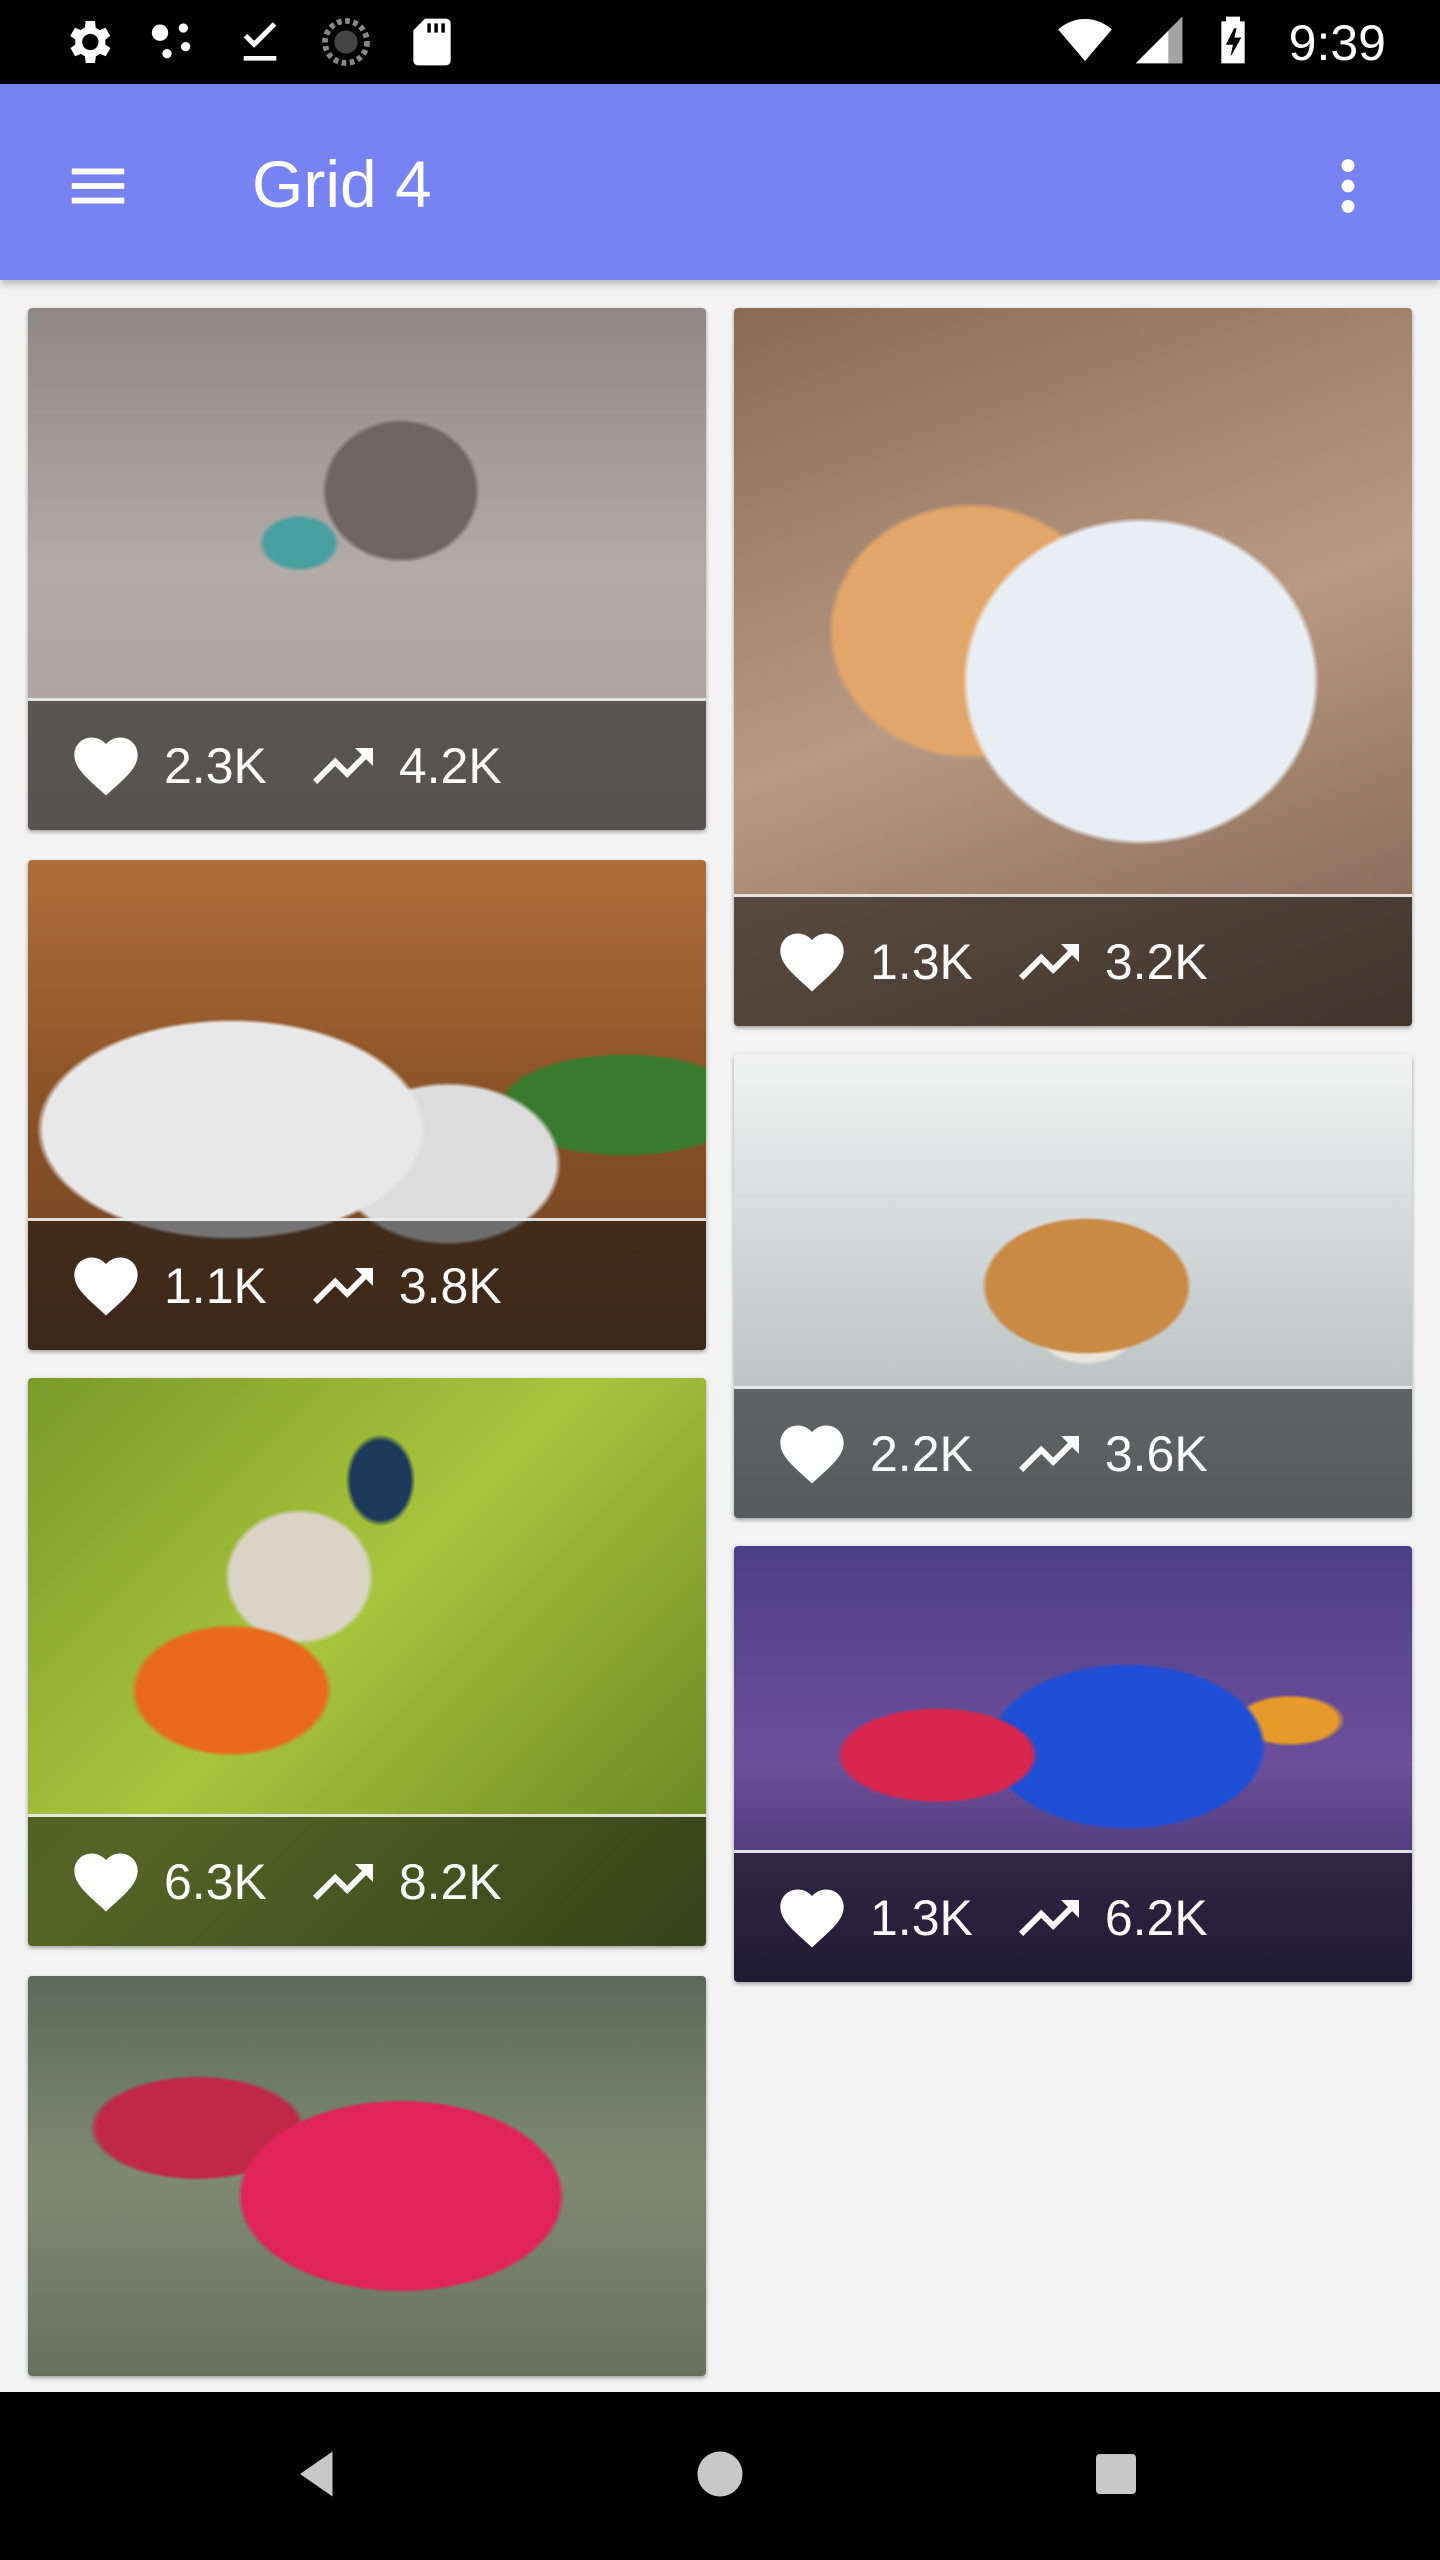  Describe the element at coordinates (260, 44) in the screenshot. I see `download-done-icon` at that location.